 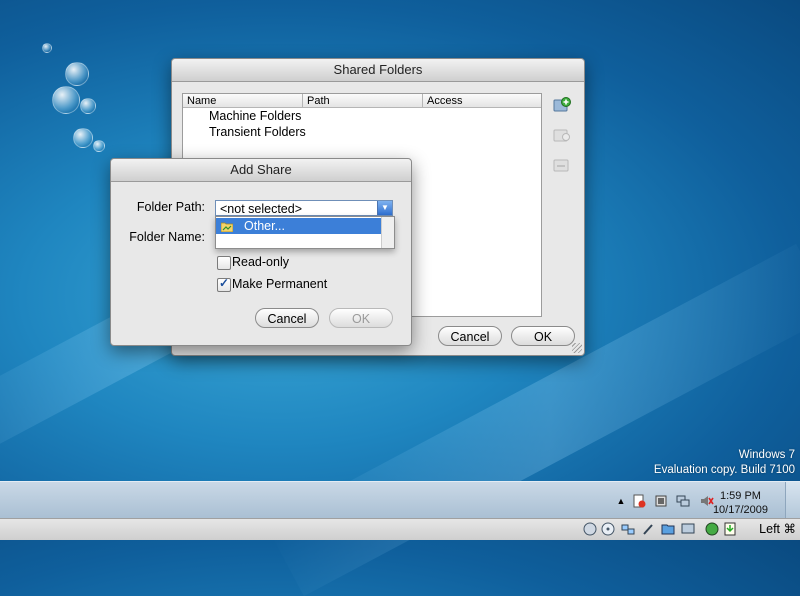 I want to click on device-icon, so click(x=661, y=501).